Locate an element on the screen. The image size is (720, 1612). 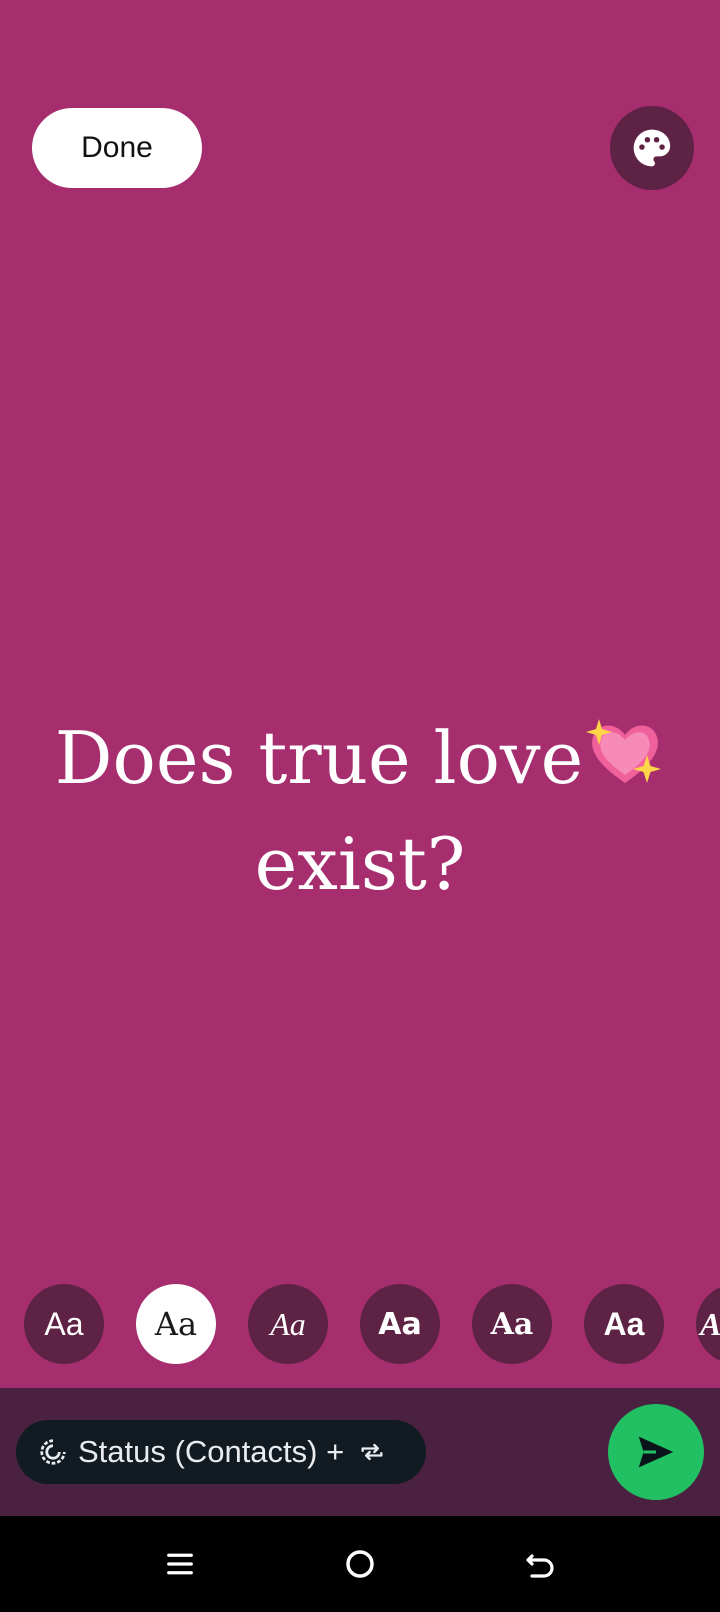
back-button is located at coordinates (540, 1564).